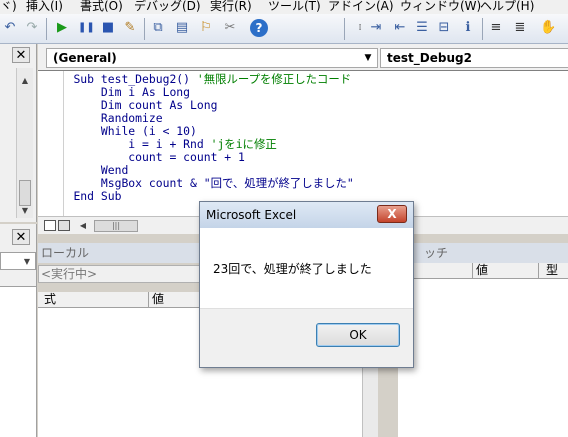  Describe the element at coordinates (376, 28) in the screenshot. I see `indent-icon: ⇥` at that location.